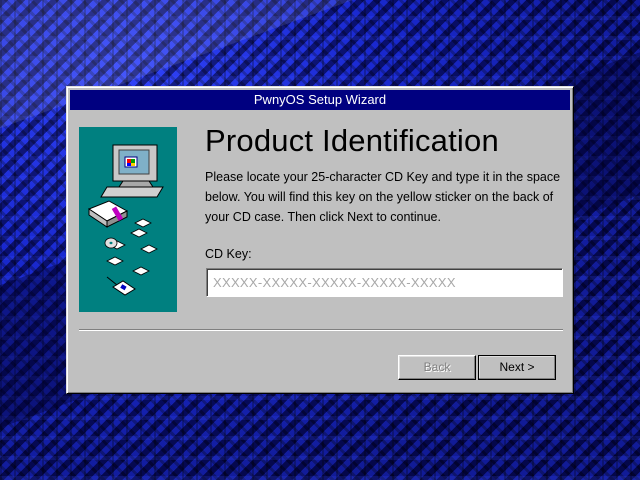  Describe the element at coordinates (384, 282) in the screenshot. I see `cd-key-input` at that location.